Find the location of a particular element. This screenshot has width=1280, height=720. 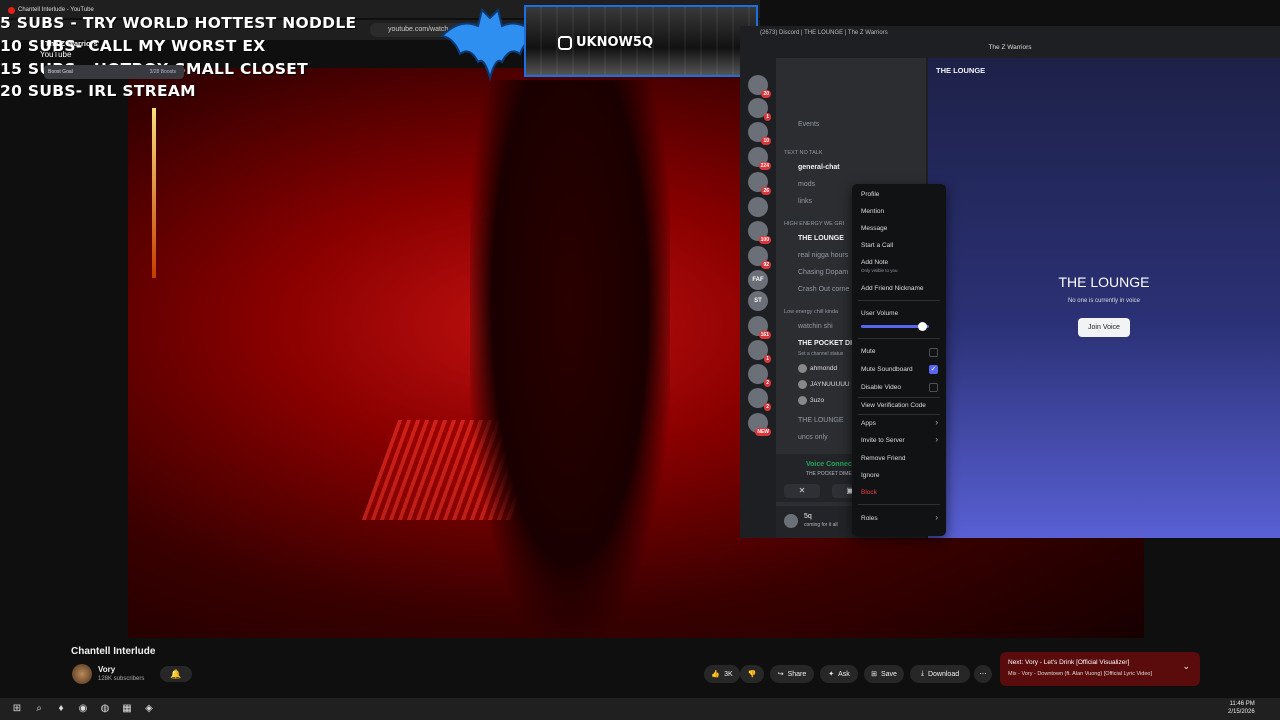

menu-roles: Roles is located at coordinates (869, 518).